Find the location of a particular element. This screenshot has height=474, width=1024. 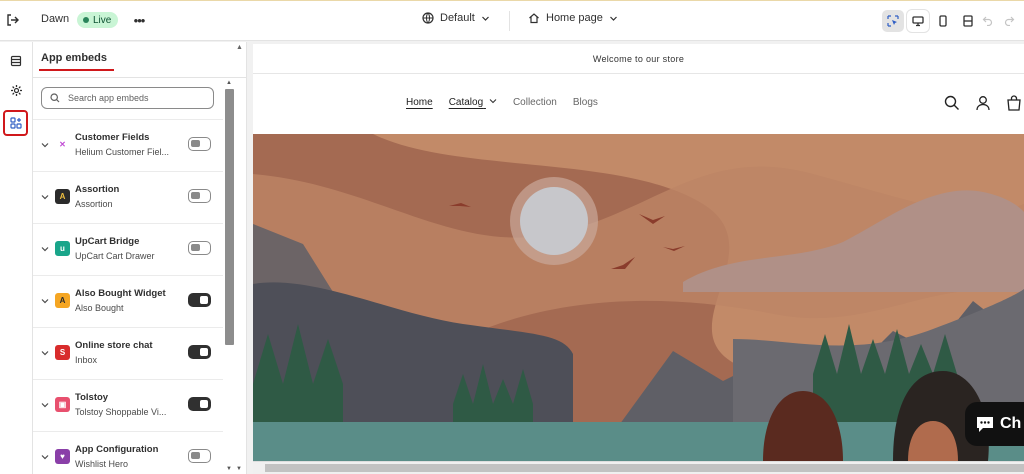

title-underline is located at coordinates (76, 70).